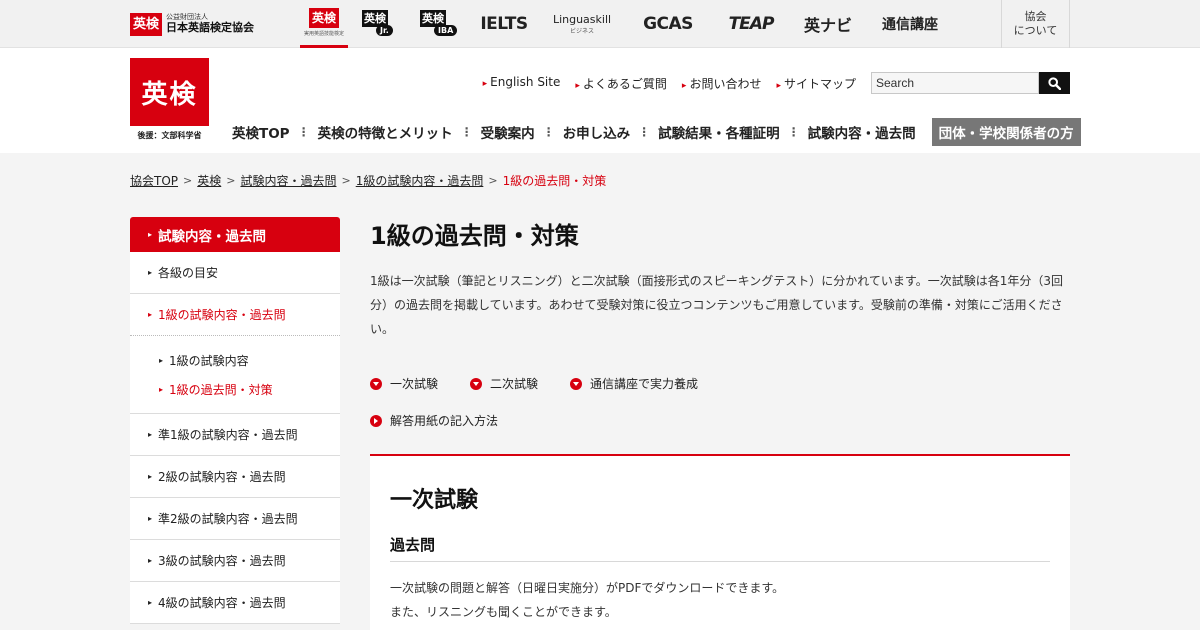 Image resolution: width=1200 pixels, height=630 pixels. I want to click on util-link-contact: お問い合わせ, so click(721, 83).